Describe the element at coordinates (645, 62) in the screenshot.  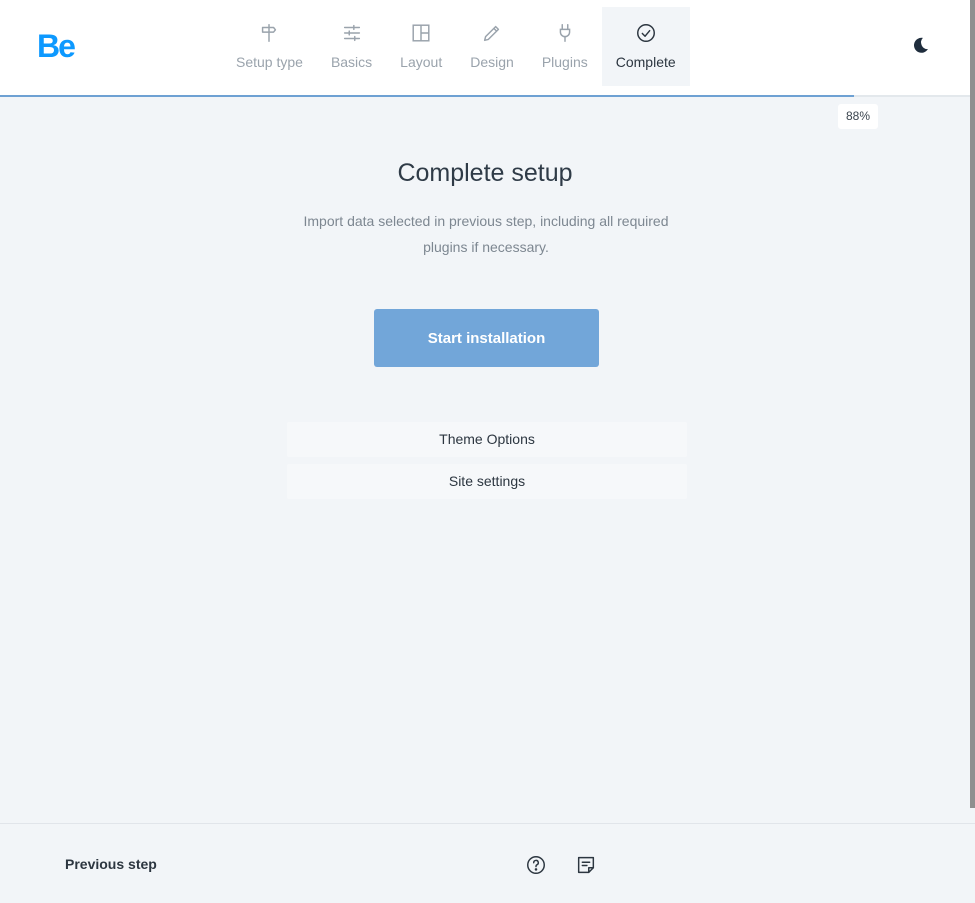
I see `step-label: Complete` at that location.